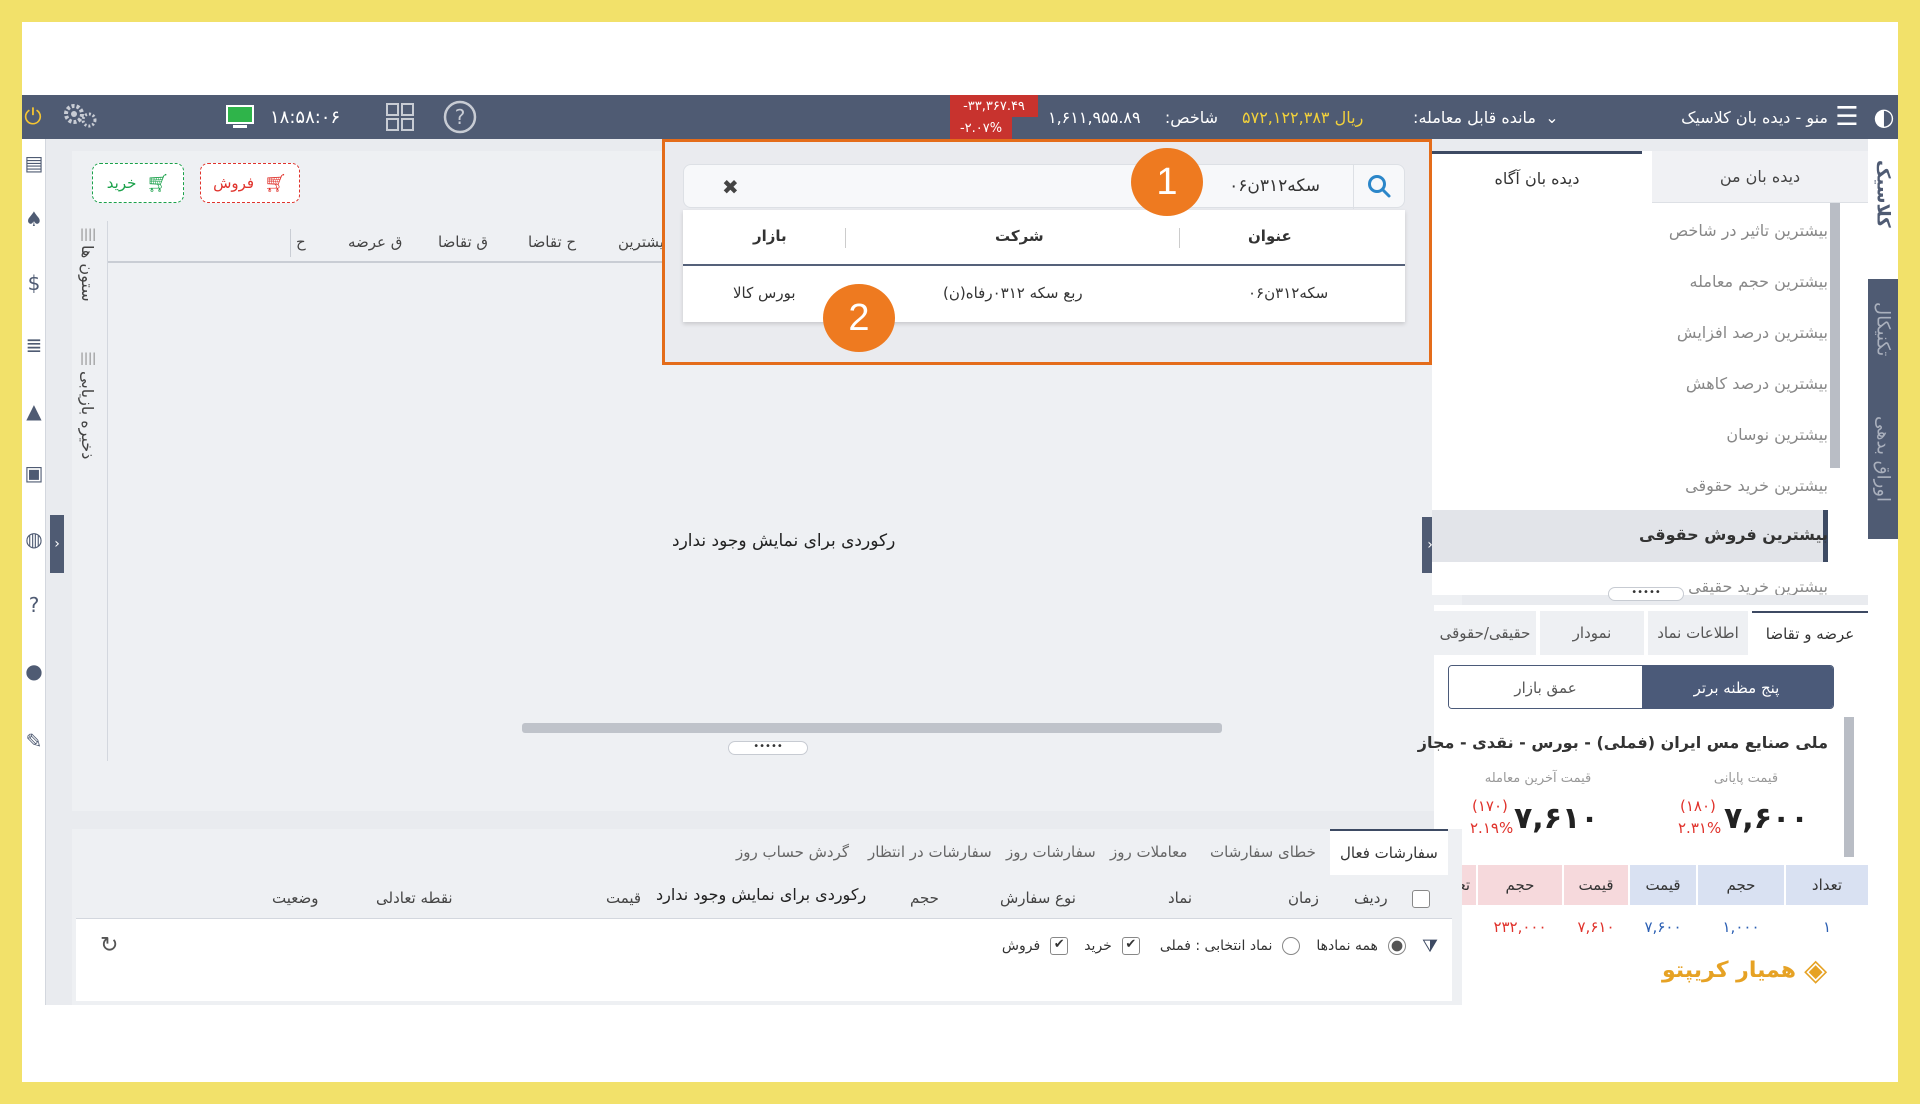 The image size is (1920, 1104). What do you see at coordinates (460, 117) in the screenshot?
I see `help-icon: ?` at bounding box center [460, 117].